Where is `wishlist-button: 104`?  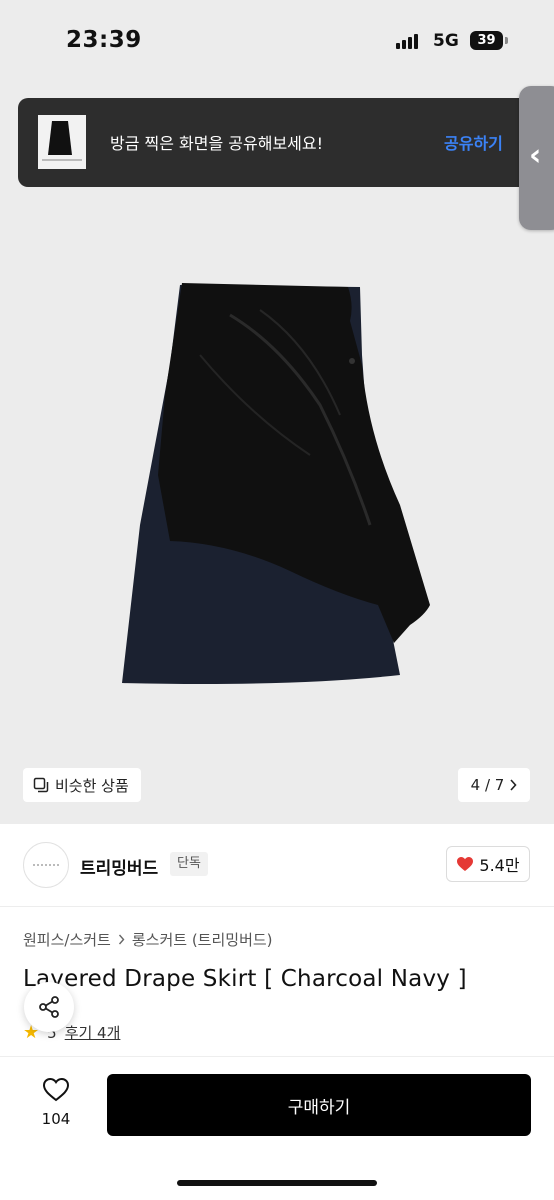
wishlist-button: 104 is located at coordinates (56, 1102).